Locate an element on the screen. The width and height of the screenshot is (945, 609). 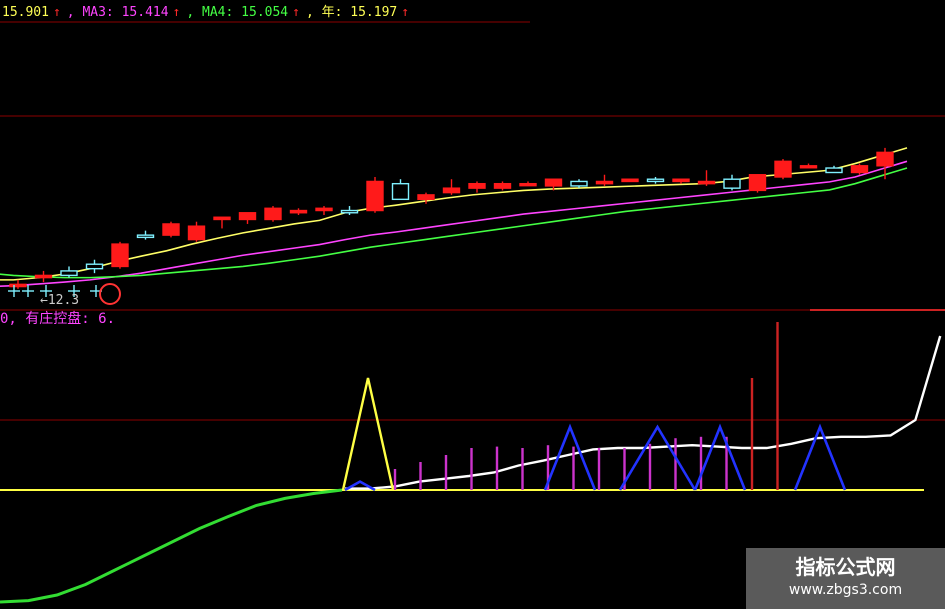
watermark-title: 指标公式网 is located at coordinates (845, 567).